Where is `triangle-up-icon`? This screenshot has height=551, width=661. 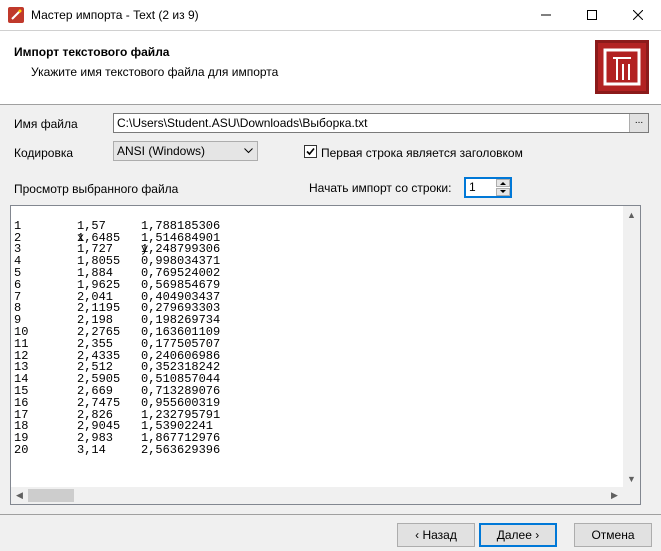 triangle-up-icon is located at coordinates (503, 183).